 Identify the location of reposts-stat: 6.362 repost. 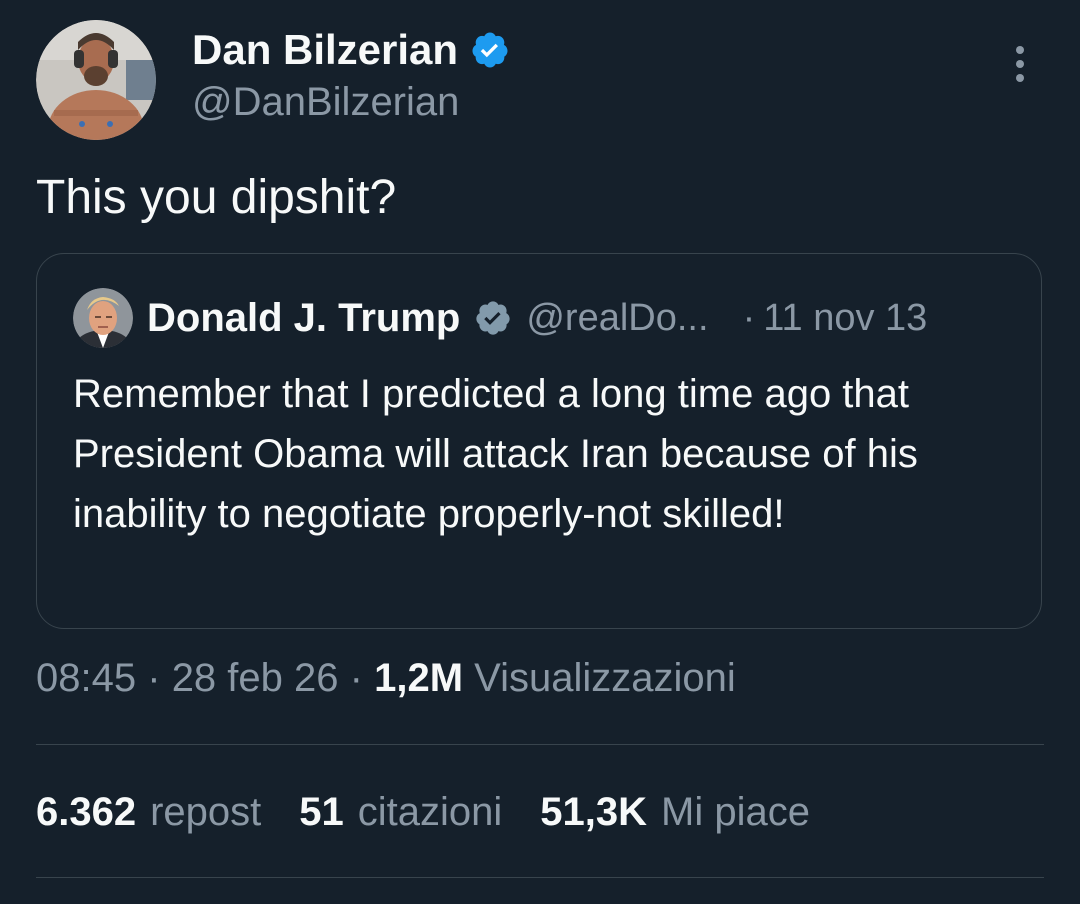
(148, 812).